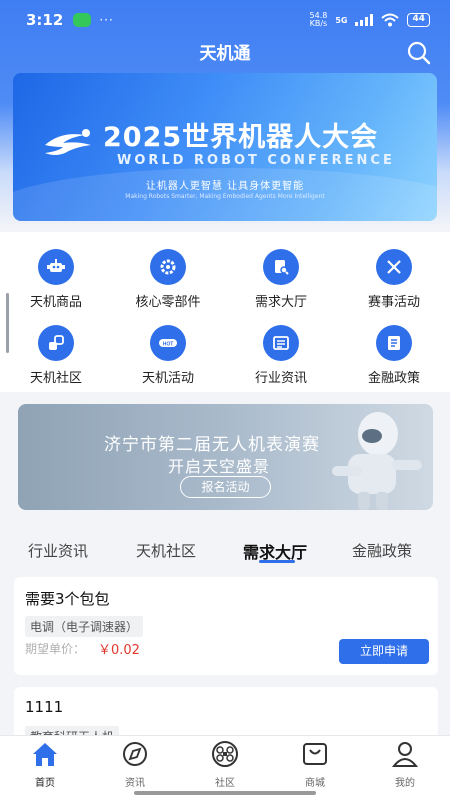 Image resolution: width=450 pixels, height=800 pixels. What do you see at coordinates (390, 20) in the screenshot?
I see `wifi-icon` at bounding box center [390, 20].